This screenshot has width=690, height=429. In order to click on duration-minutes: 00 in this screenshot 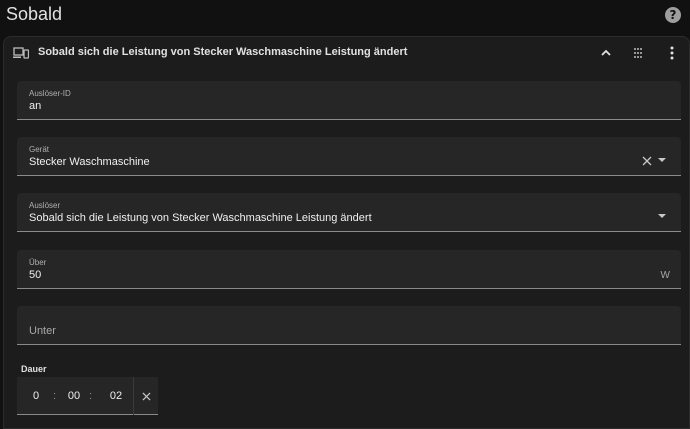, I will do `click(74, 396)`.